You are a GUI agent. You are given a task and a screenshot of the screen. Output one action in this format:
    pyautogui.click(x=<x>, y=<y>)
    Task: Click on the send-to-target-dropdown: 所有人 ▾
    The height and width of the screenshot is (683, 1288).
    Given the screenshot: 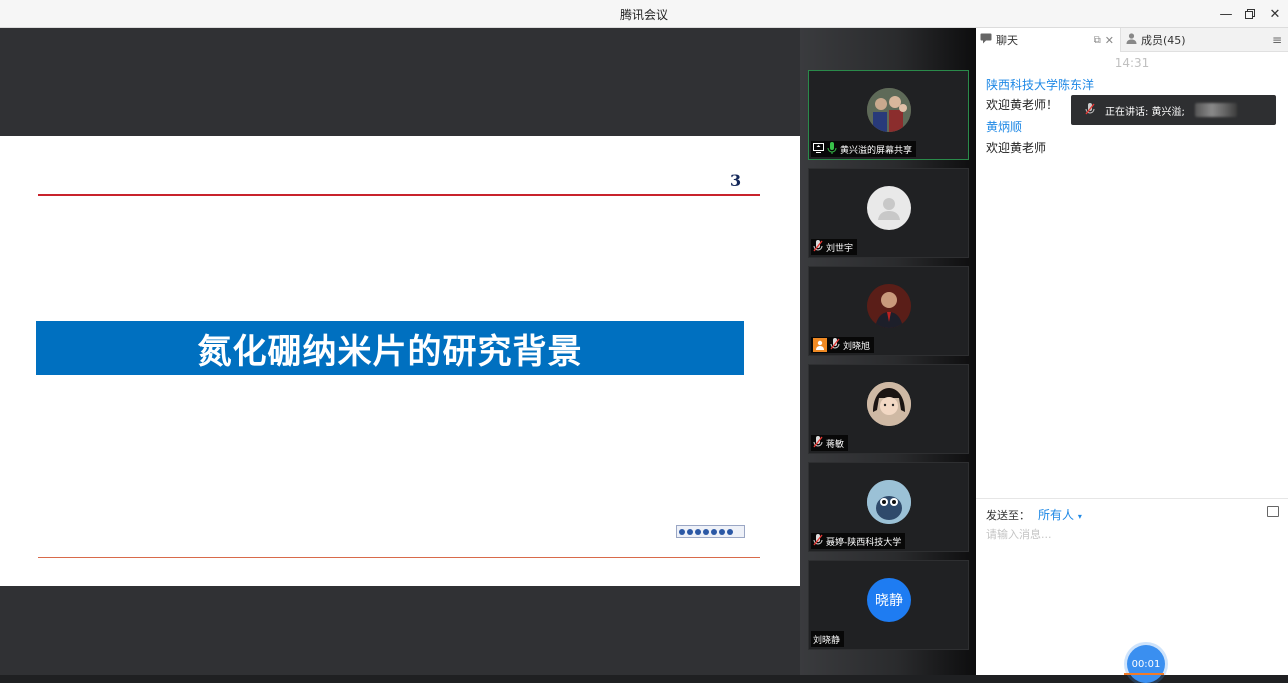 What is the action you would take?
    pyautogui.click(x=1060, y=514)
    